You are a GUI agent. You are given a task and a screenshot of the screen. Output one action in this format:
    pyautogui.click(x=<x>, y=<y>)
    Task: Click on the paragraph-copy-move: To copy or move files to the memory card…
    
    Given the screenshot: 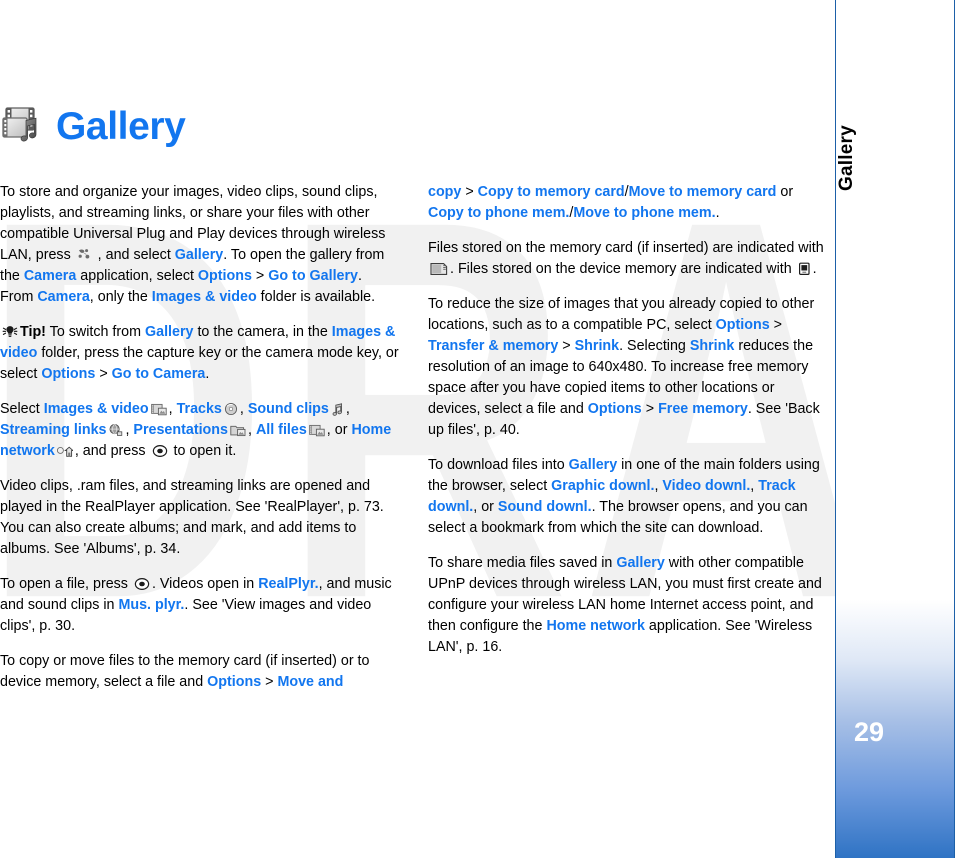 What is the action you would take?
    pyautogui.click(x=199, y=672)
    